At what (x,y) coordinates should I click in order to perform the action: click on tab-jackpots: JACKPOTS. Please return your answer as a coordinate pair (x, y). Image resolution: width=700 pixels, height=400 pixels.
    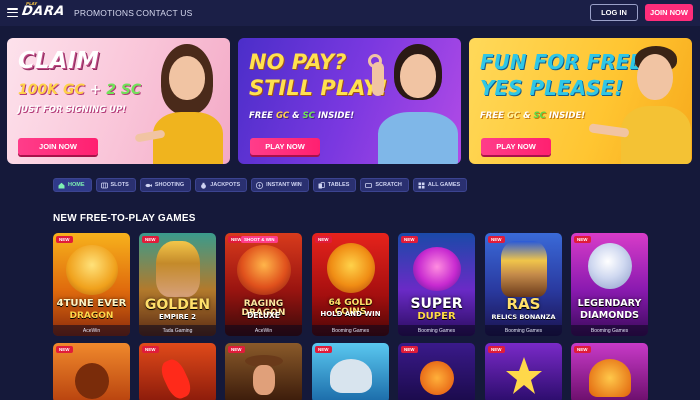
    Looking at the image, I should click on (221, 185).